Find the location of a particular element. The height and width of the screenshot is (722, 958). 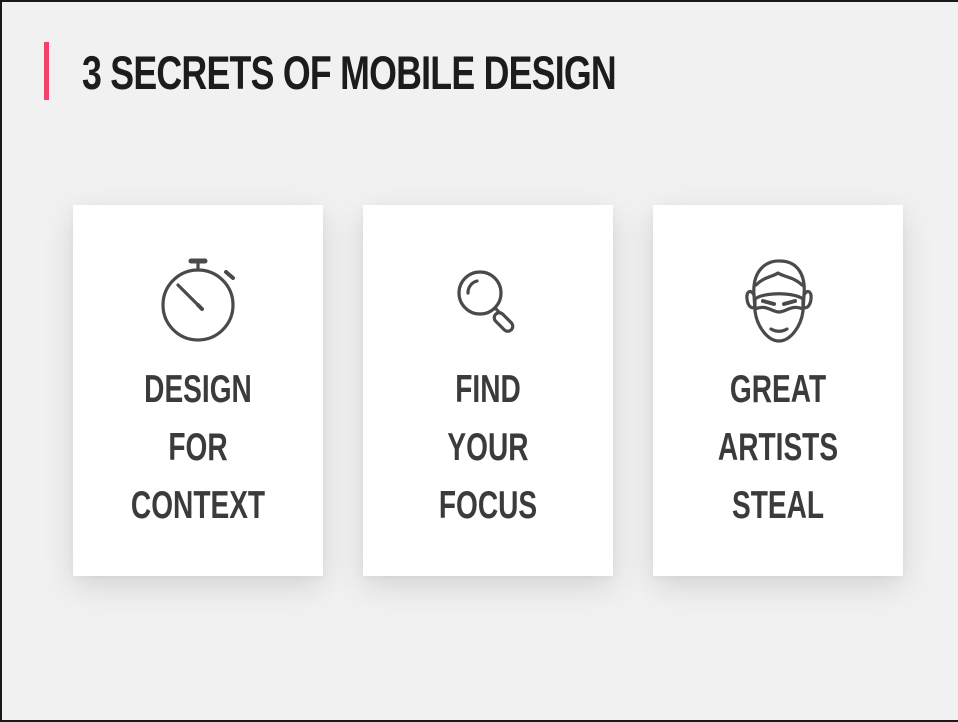

card-label-line: FIND is located at coordinates (488, 389).